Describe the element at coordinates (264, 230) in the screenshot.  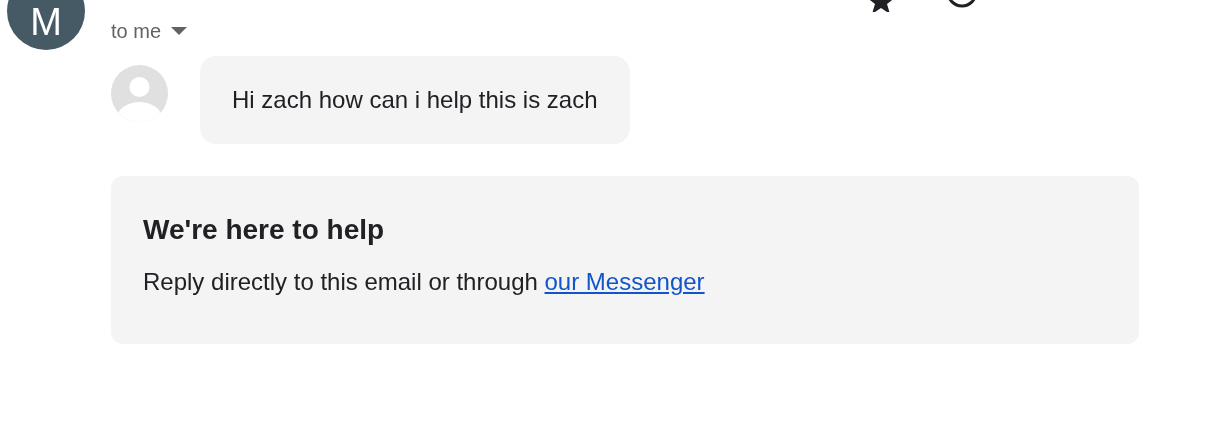
I see `card-title: We're here to help` at that location.